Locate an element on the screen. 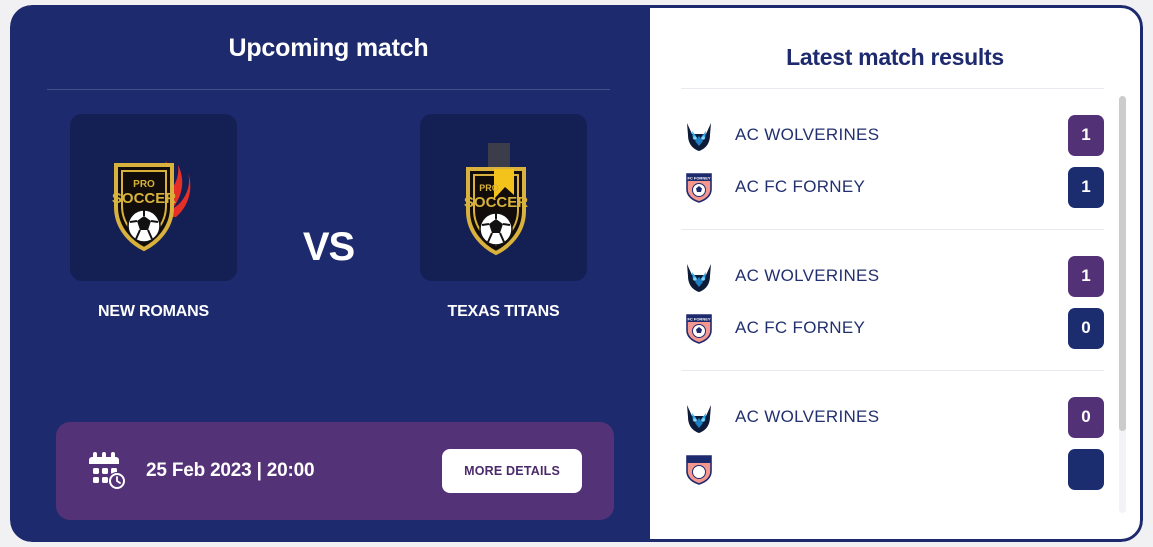 The height and width of the screenshot is (547, 1153). match-result-group: AC WOLVERINES 0 is located at coordinates (892, 440).